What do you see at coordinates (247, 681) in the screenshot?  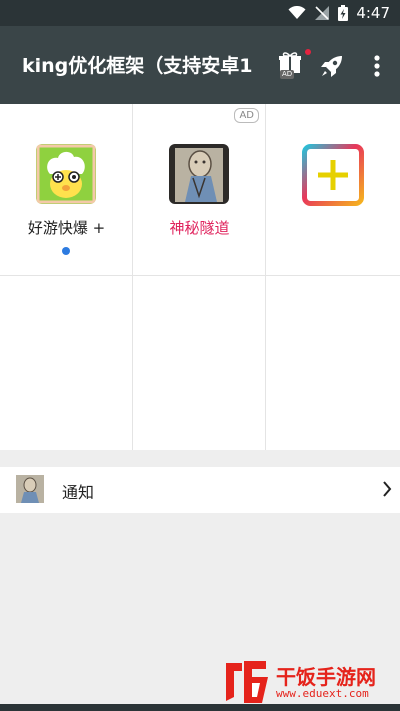 I see `site-logo-icon` at bounding box center [247, 681].